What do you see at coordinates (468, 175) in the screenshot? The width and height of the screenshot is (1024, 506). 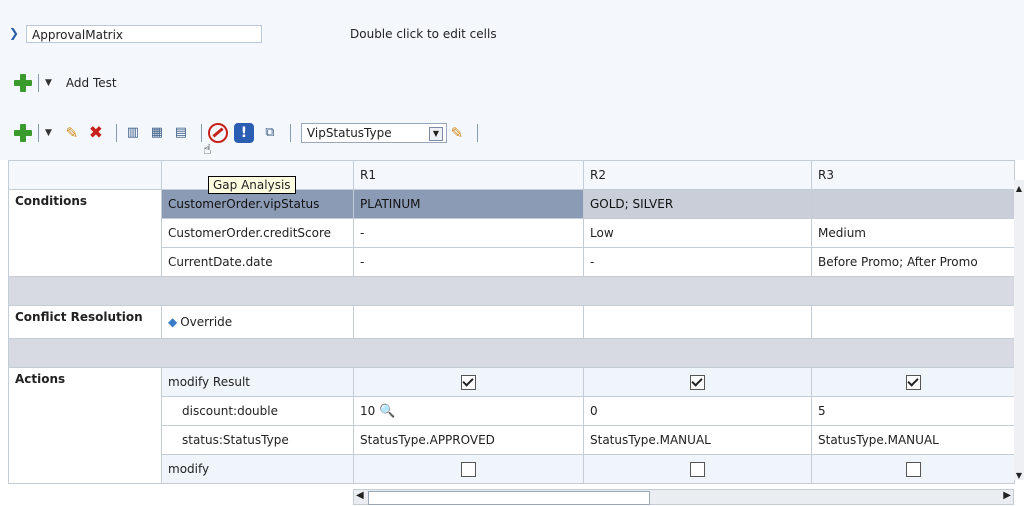 I see `column-header-r1: R1` at bounding box center [468, 175].